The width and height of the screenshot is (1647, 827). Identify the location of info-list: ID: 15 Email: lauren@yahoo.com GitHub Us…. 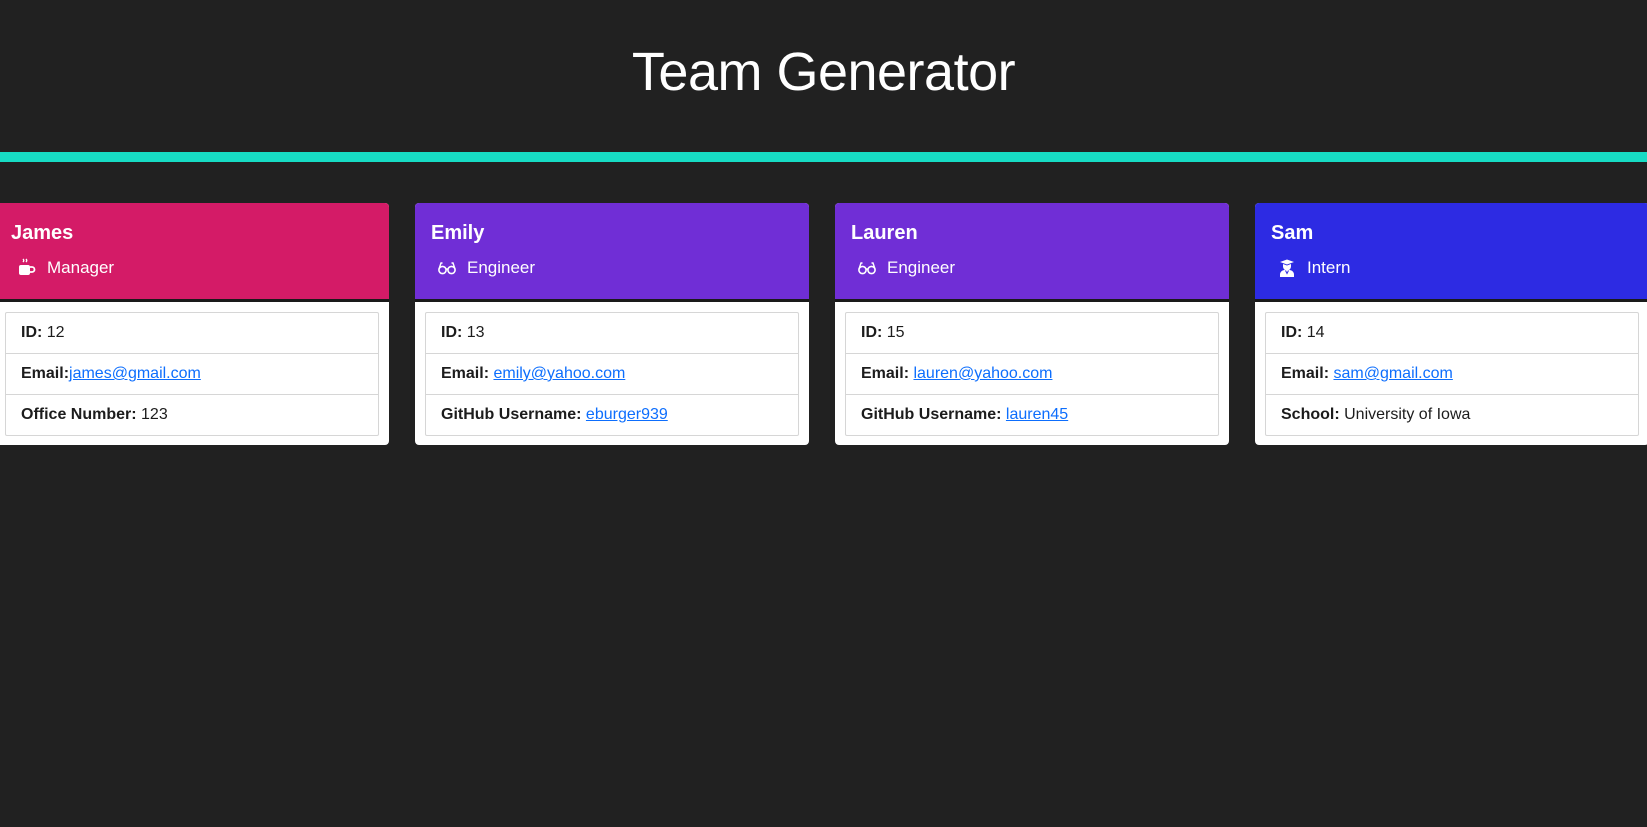
(1032, 374).